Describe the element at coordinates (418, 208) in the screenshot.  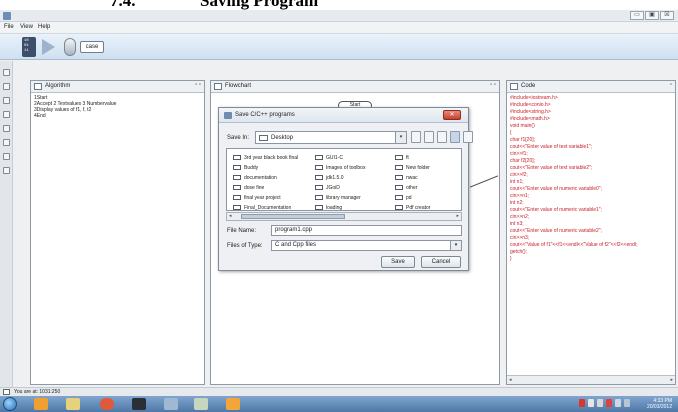
I see `file-name: Pdf creator` at that location.